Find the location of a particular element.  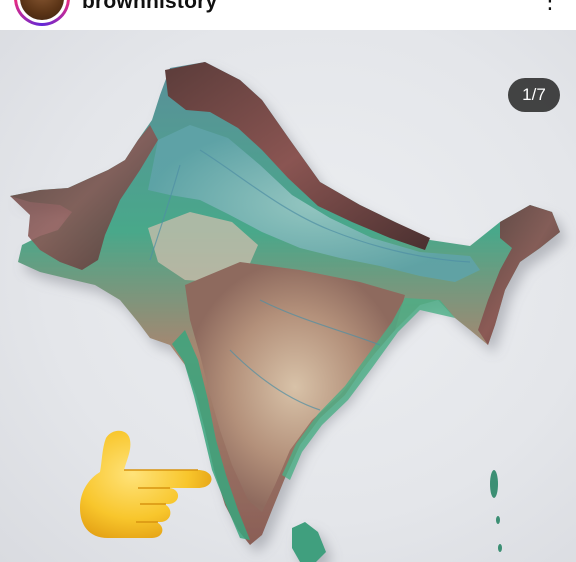

more-options-icon: ⋮ is located at coordinates (550, 8).